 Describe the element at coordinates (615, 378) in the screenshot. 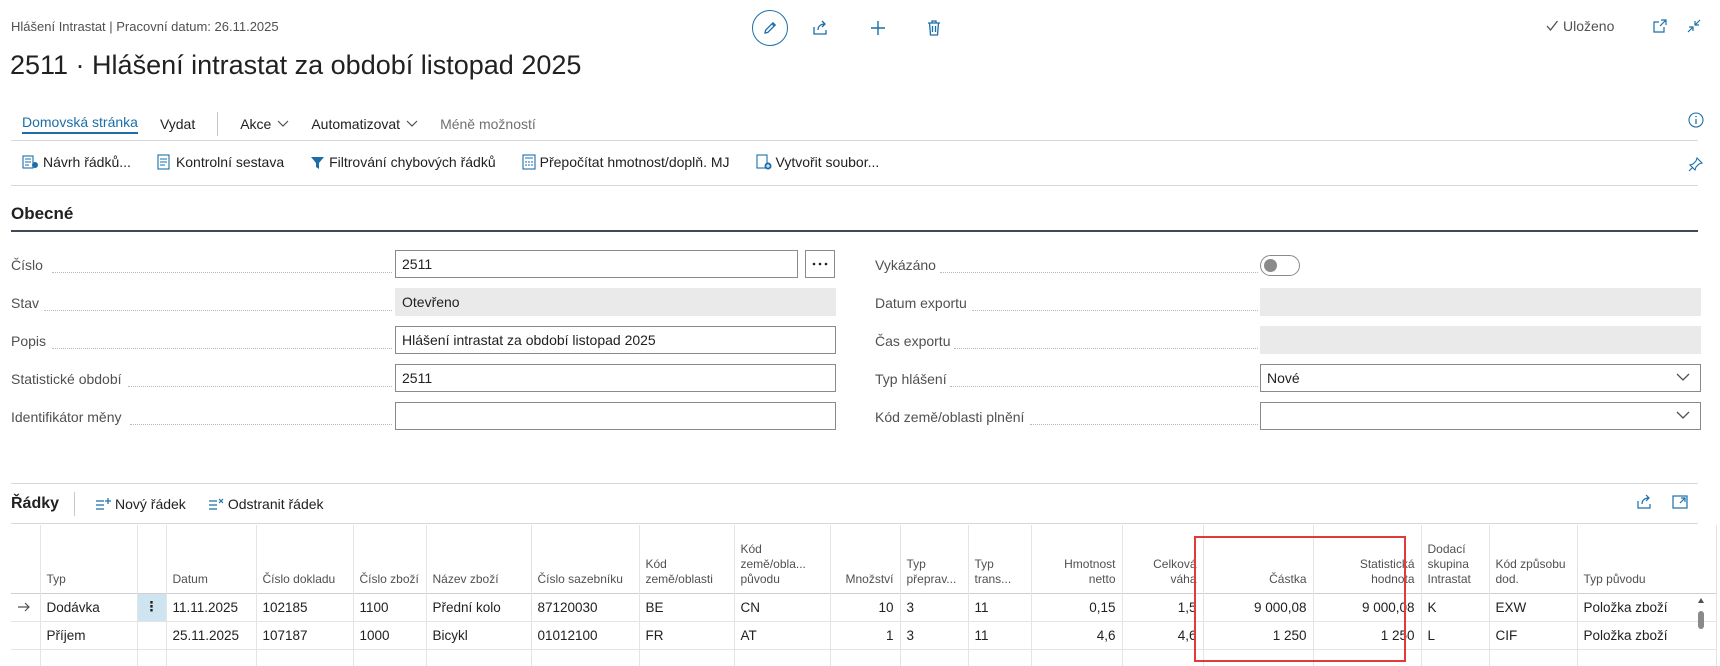

I see `statistics-period-field: 2511` at that location.